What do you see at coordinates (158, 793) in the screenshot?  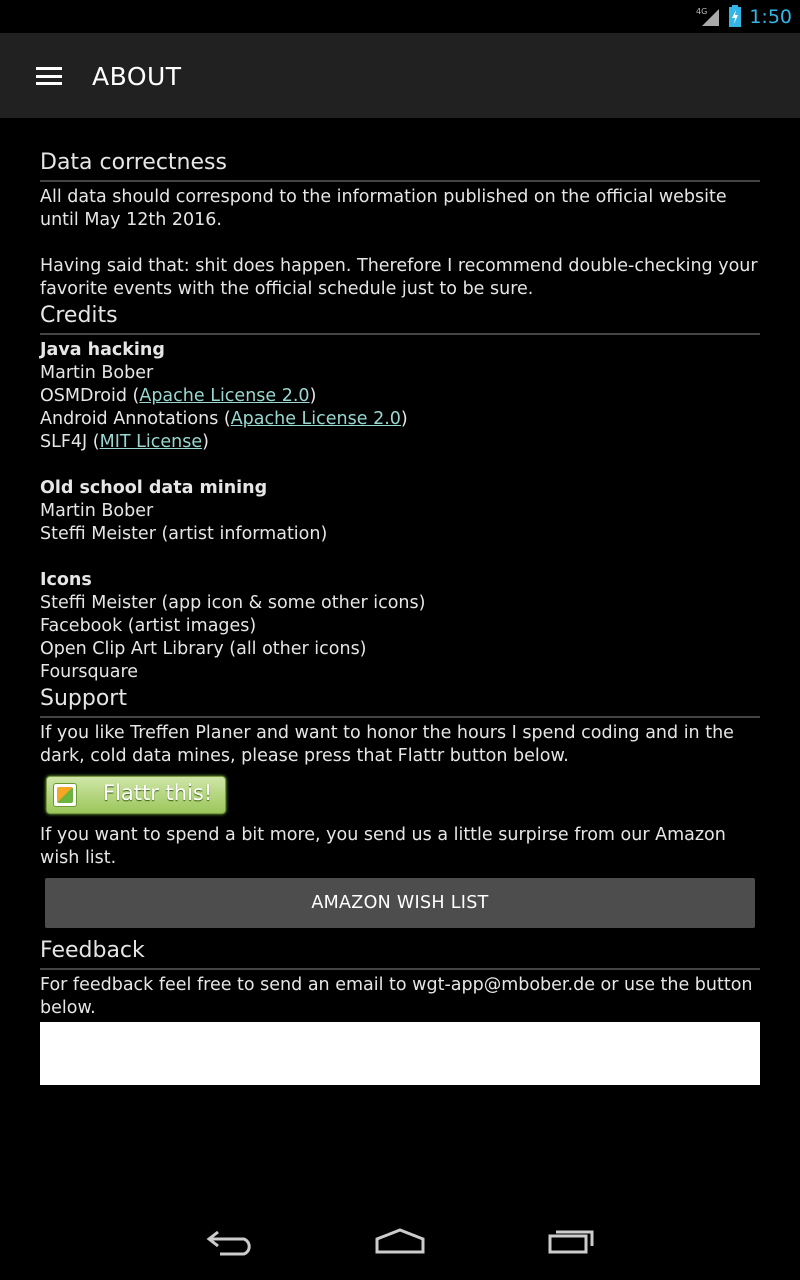 I see `flattr-button-label: Flattr this!` at bounding box center [158, 793].